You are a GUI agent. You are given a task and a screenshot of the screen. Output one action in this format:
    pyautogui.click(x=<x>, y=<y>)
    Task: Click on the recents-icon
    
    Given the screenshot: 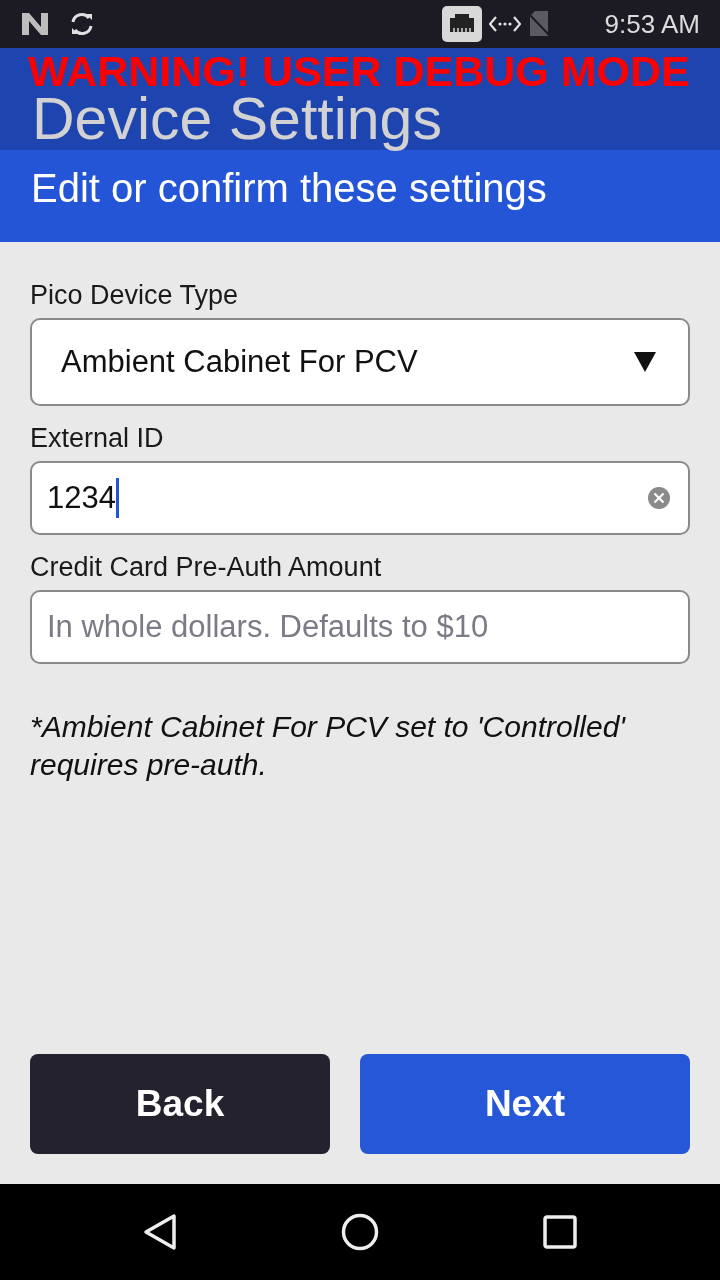 What is the action you would take?
    pyautogui.click(x=560, y=1232)
    